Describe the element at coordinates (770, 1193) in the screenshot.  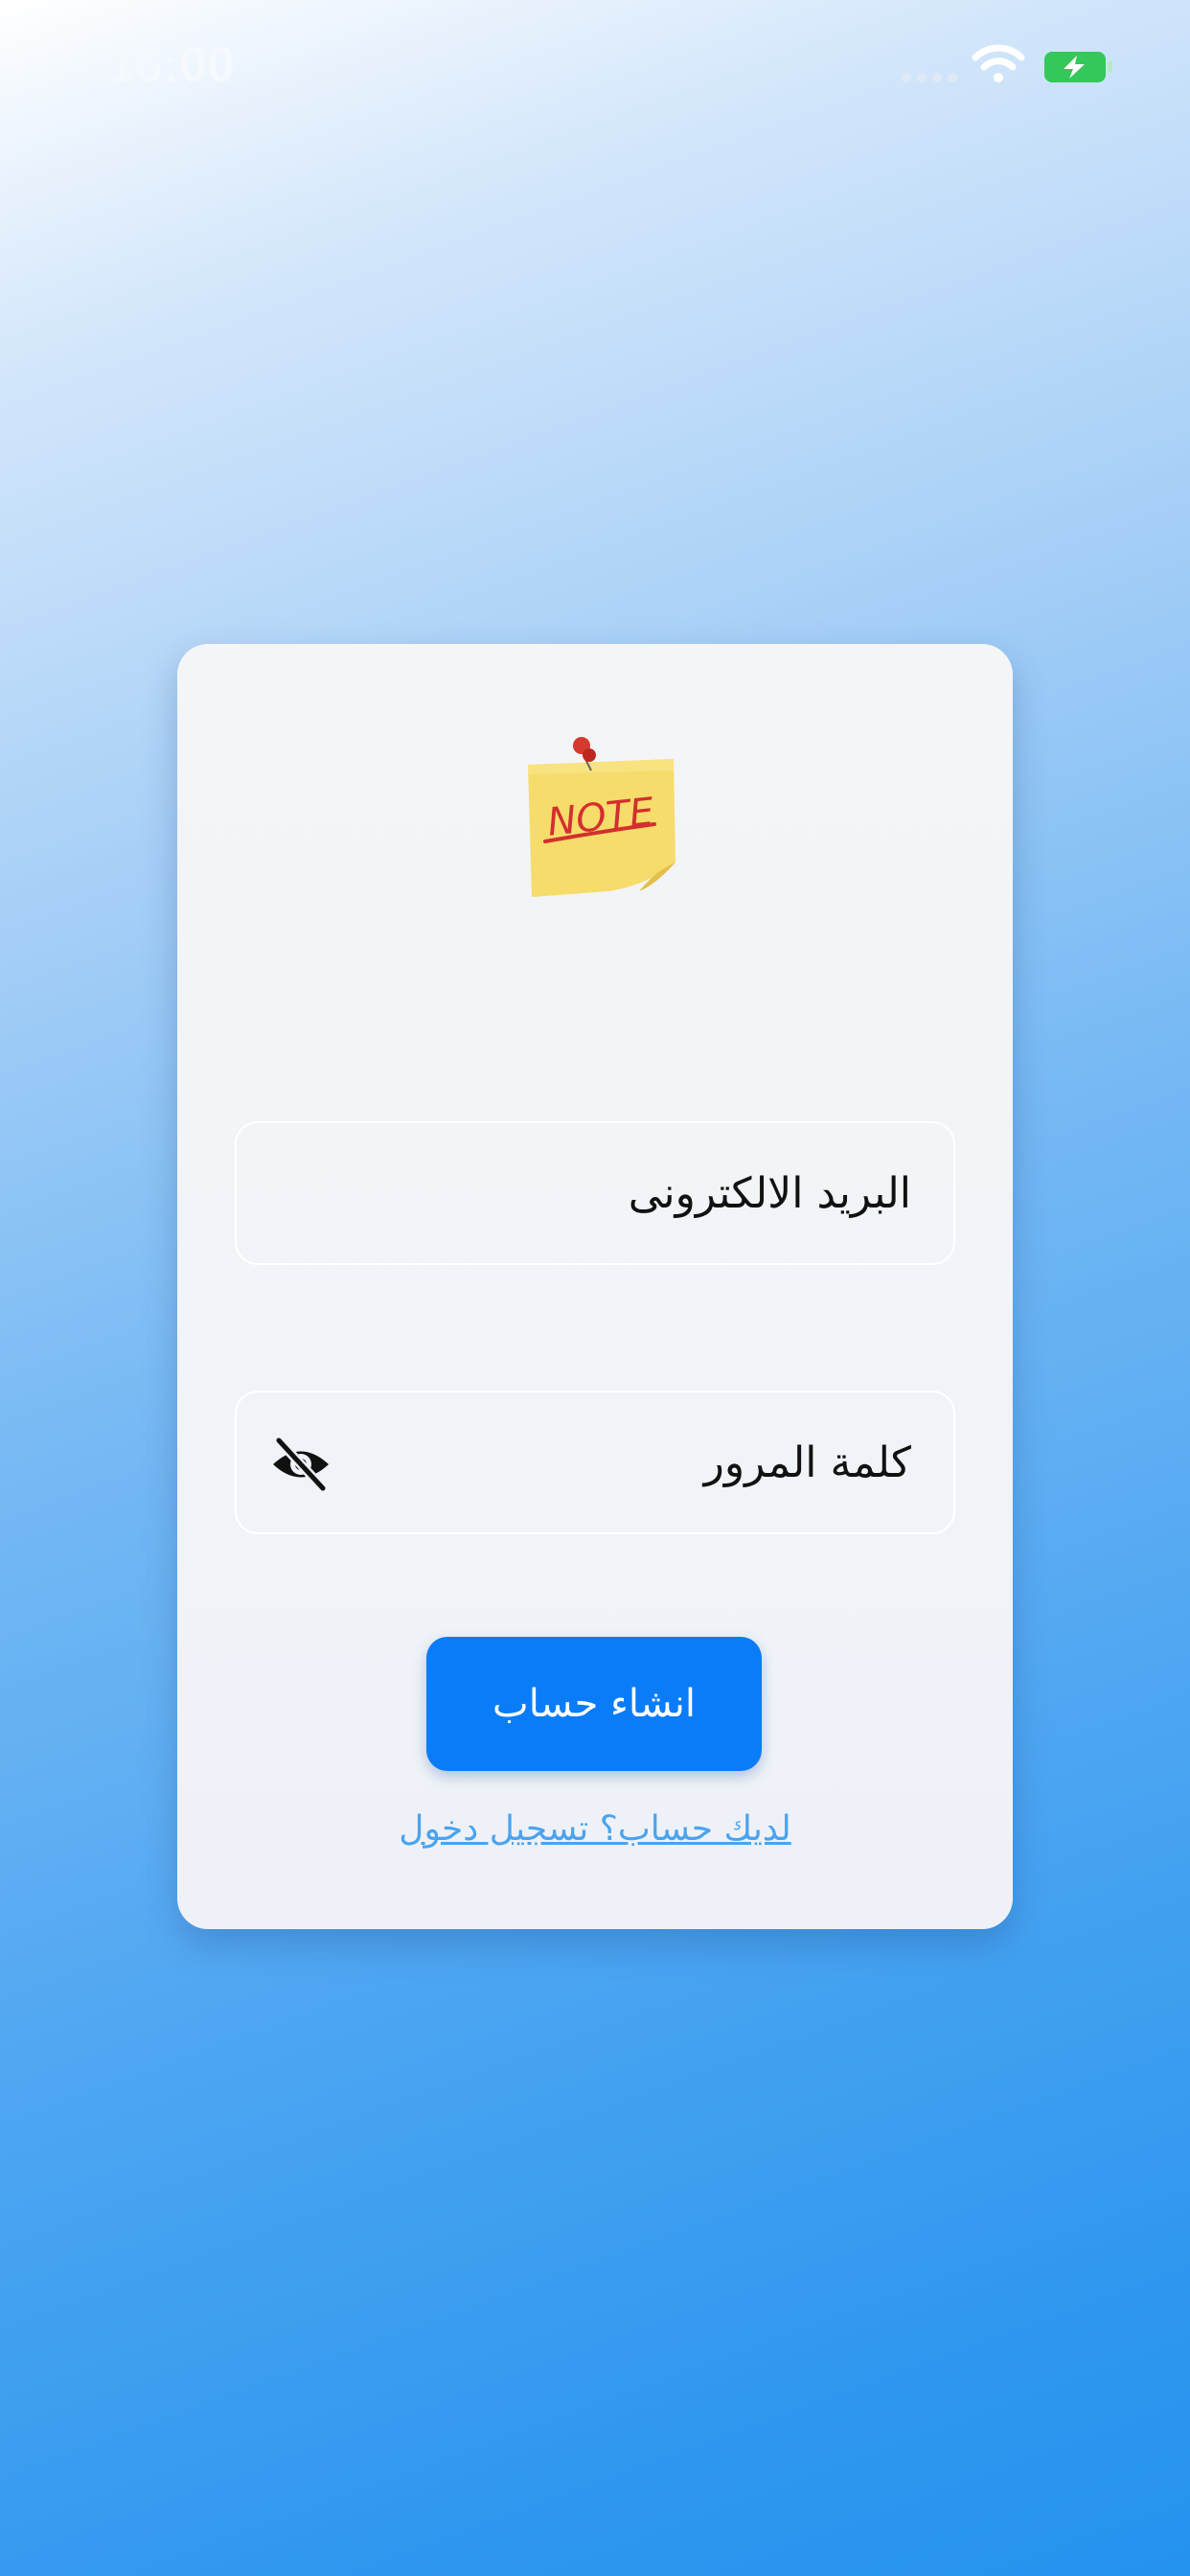
I see `email-placeholder: البريد الالكترونى` at that location.